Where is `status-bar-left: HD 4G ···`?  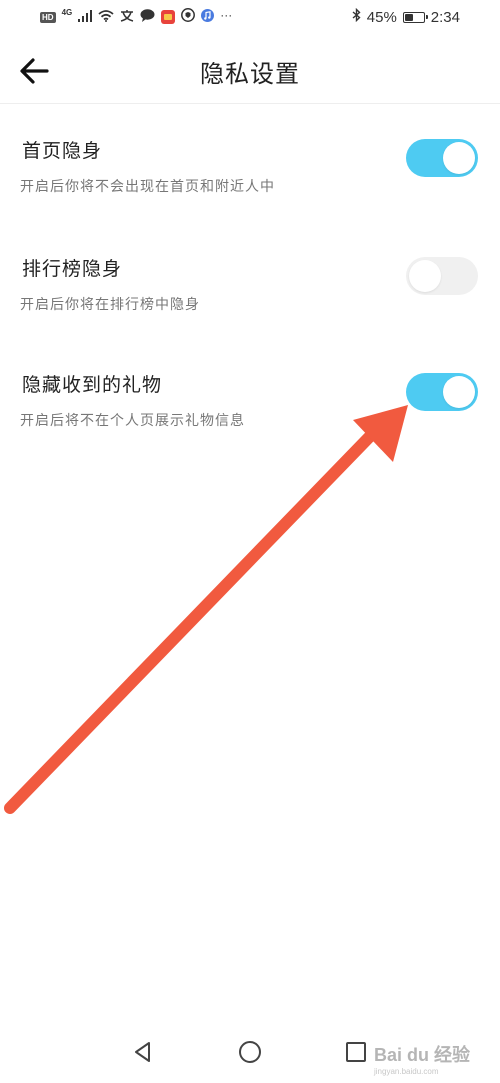
status-bar-left: HD 4G ··· is located at coordinates (136, 17).